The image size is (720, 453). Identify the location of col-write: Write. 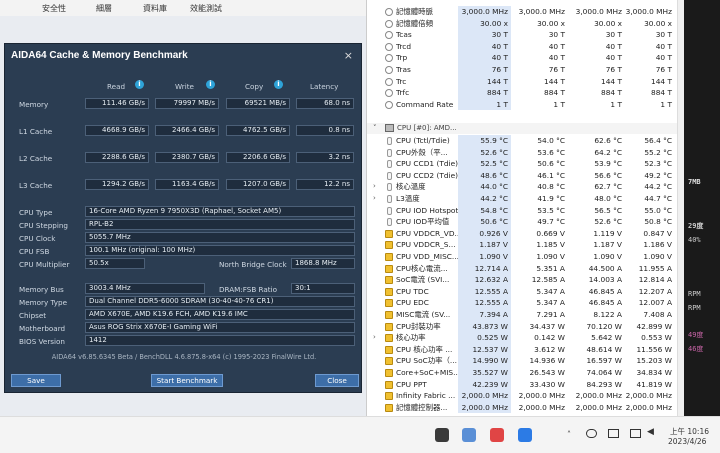
(184, 86).